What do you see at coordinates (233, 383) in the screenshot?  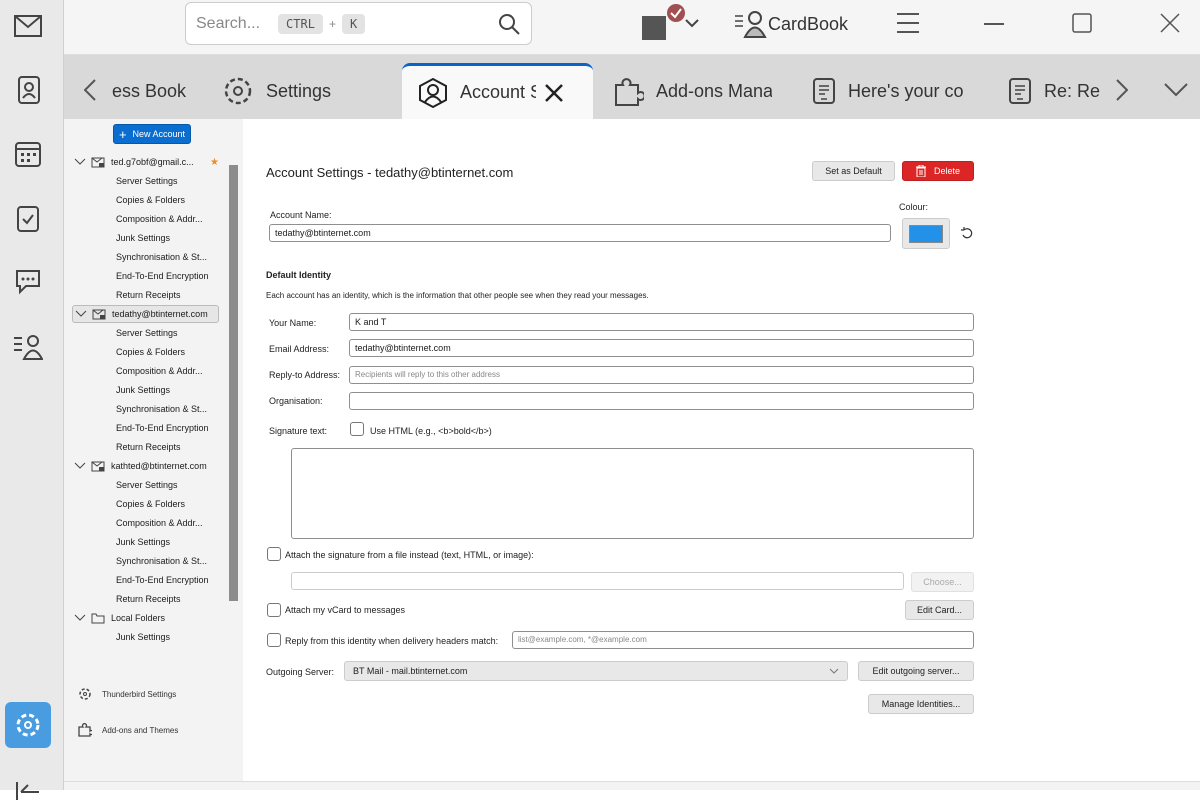 I see `scrollbar` at bounding box center [233, 383].